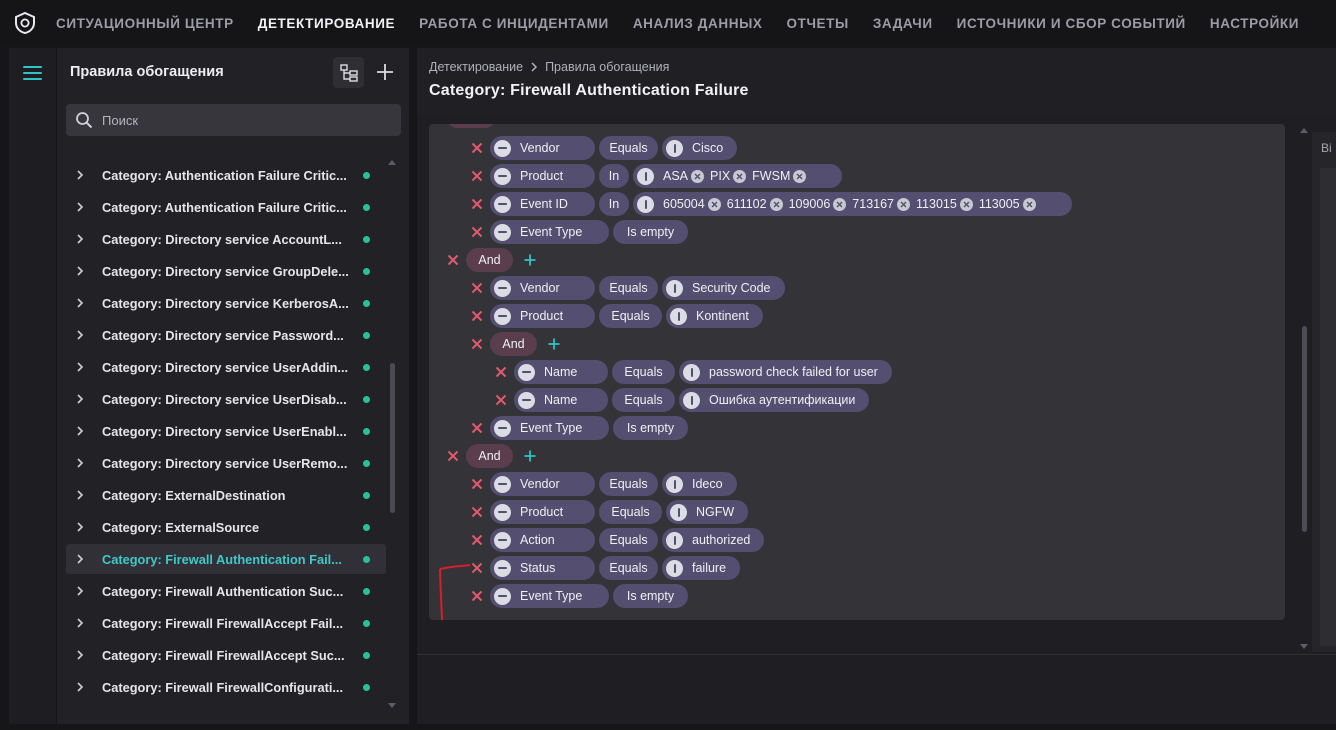 The height and width of the screenshot is (730, 1336). Describe the element at coordinates (903, 23) in the screenshot. I see `nav-item: ЗАДАЧИ` at that location.